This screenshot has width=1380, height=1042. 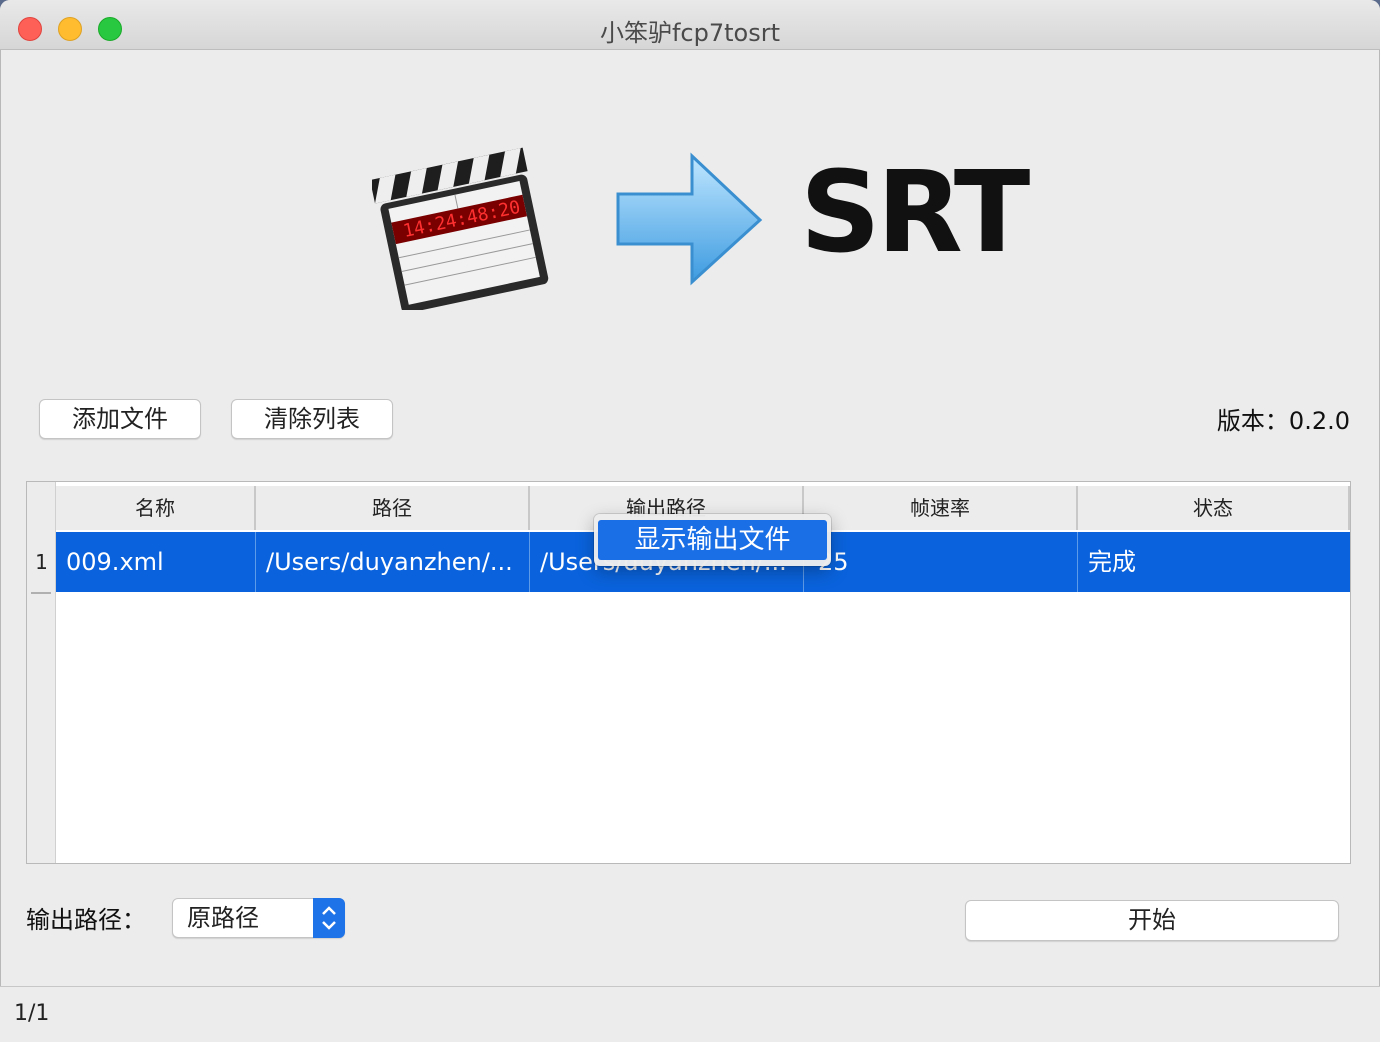 What do you see at coordinates (156, 562) in the screenshot?
I see `cell-name: 009.xml` at bounding box center [156, 562].